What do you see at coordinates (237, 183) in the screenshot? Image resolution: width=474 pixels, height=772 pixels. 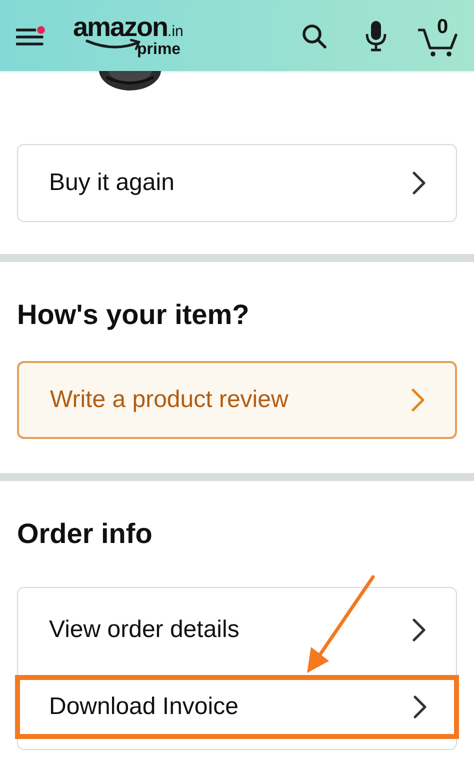 I see `buy-again-button: Buy it again` at bounding box center [237, 183].